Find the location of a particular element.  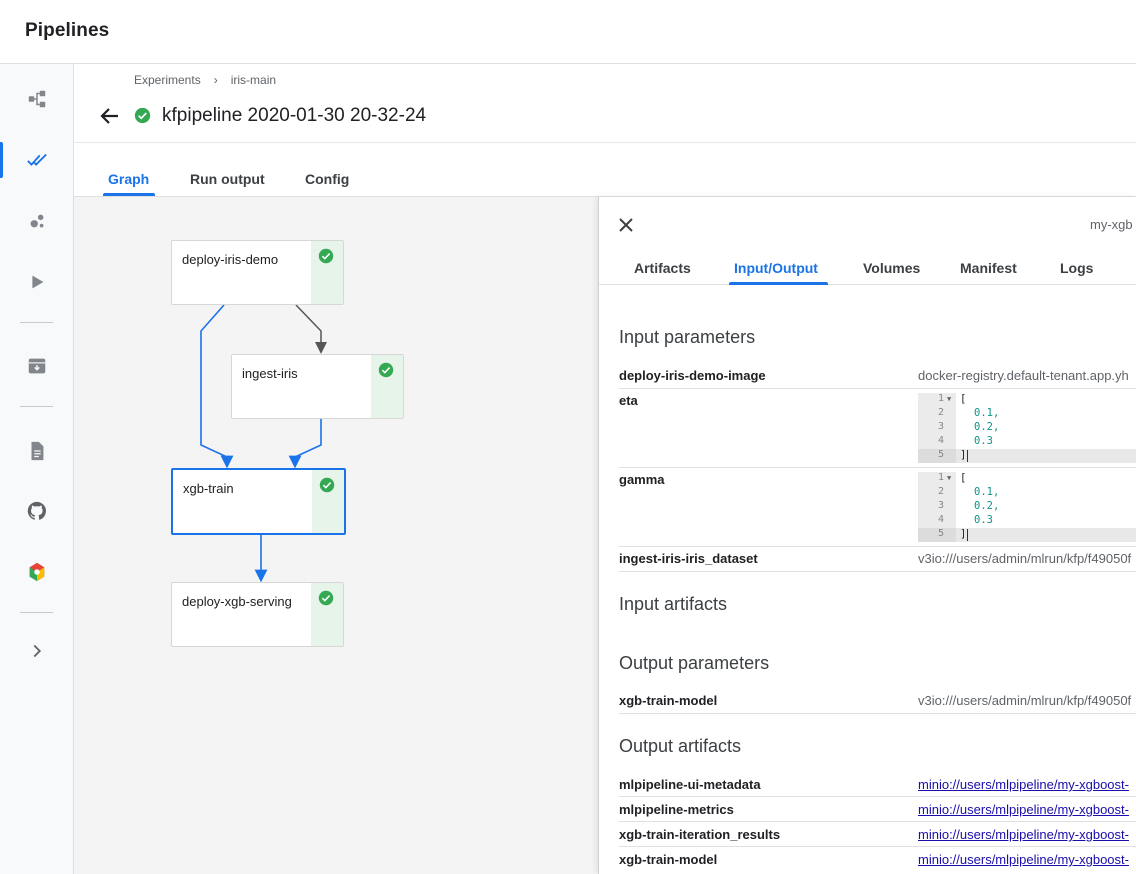

line-number: 5 is located at coordinates (940, 533).